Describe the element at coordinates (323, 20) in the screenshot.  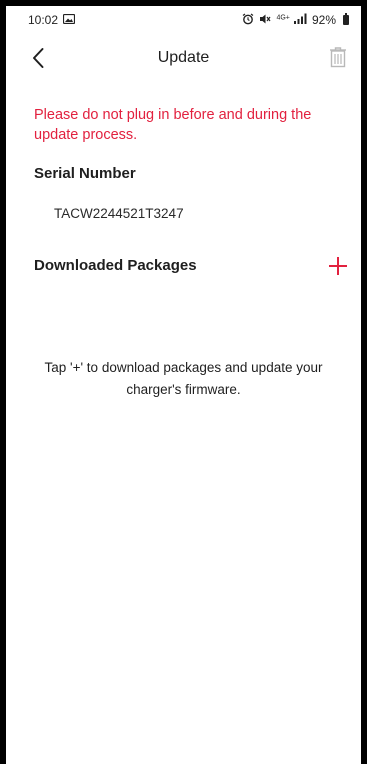
I see `battery-percent: 92%` at that location.